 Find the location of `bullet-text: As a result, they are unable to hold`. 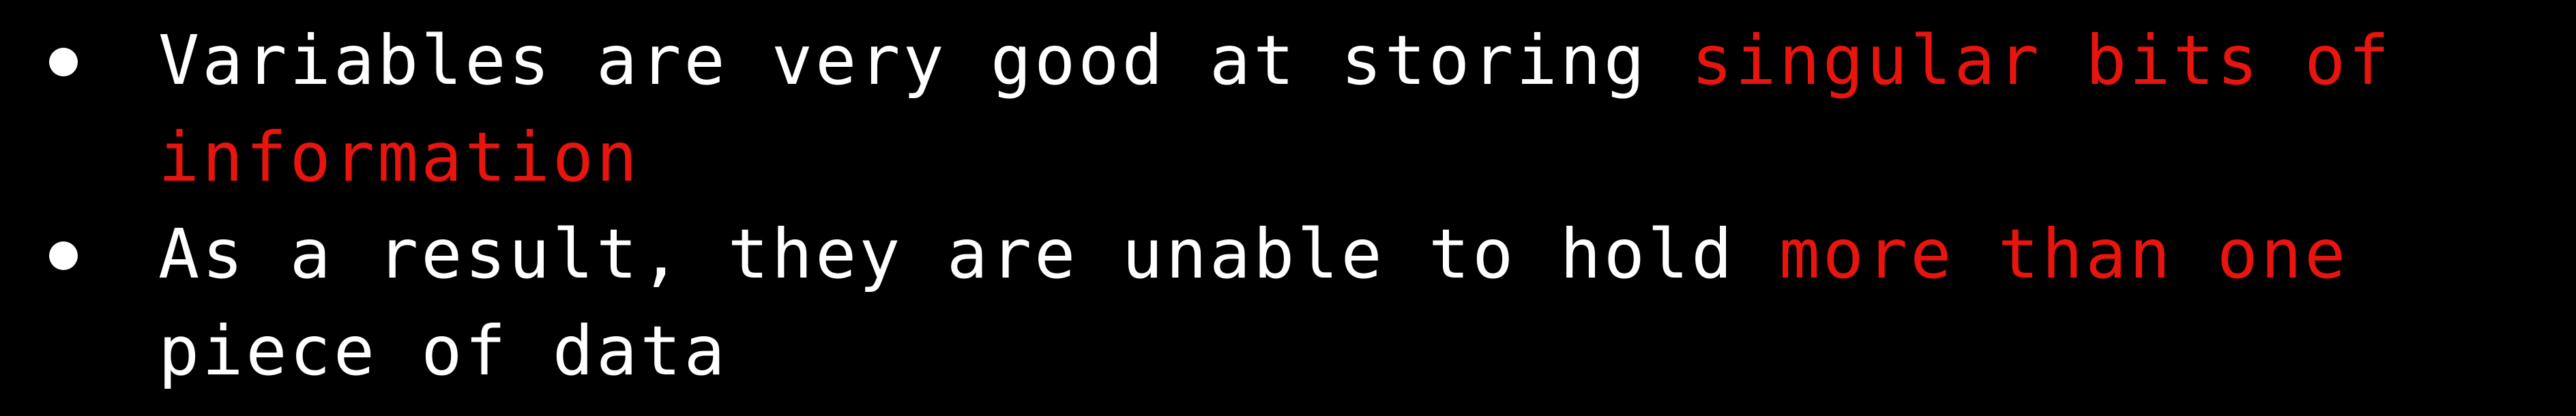

bullet-text: As a result, they are unable to hold is located at coordinates (968, 254).